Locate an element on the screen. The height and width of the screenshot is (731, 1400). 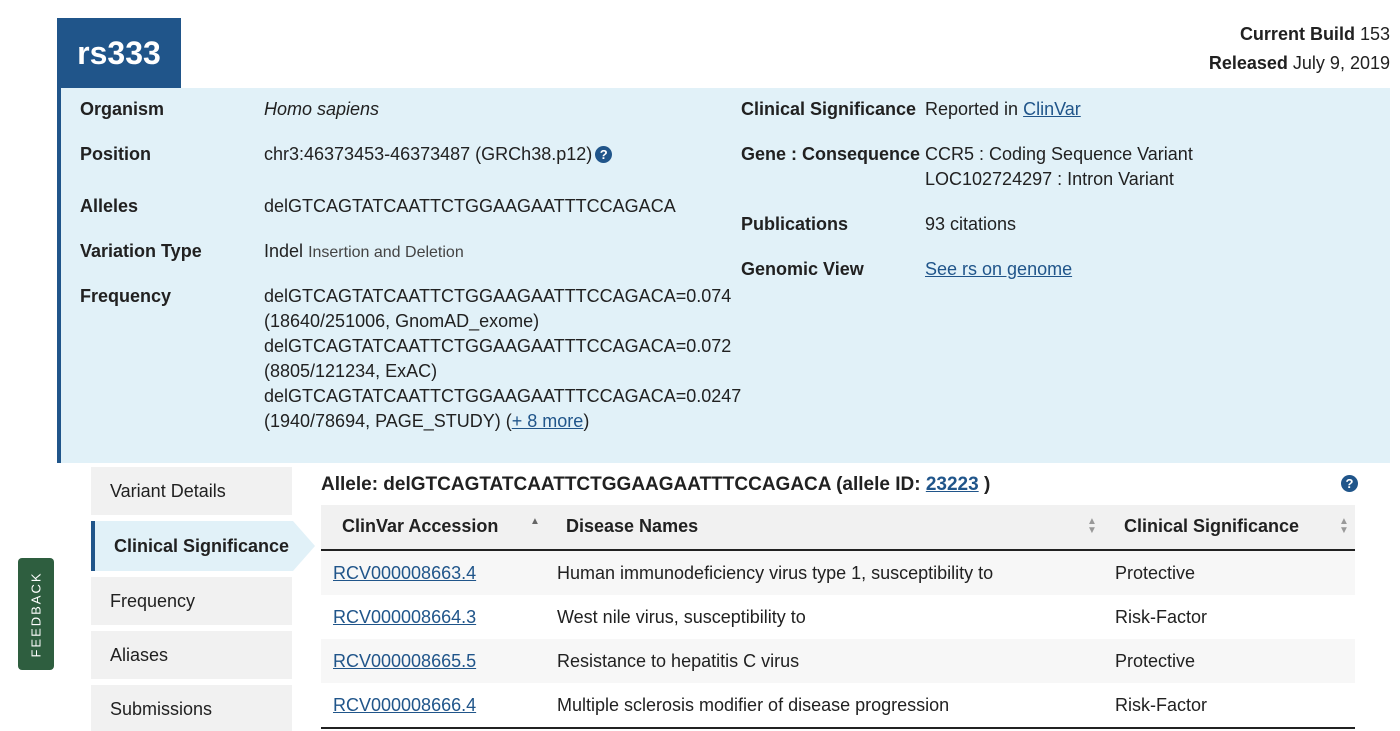
frequency-line: (1940/78694, PAGE_STUDY) ( is located at coordinates (388, 421).